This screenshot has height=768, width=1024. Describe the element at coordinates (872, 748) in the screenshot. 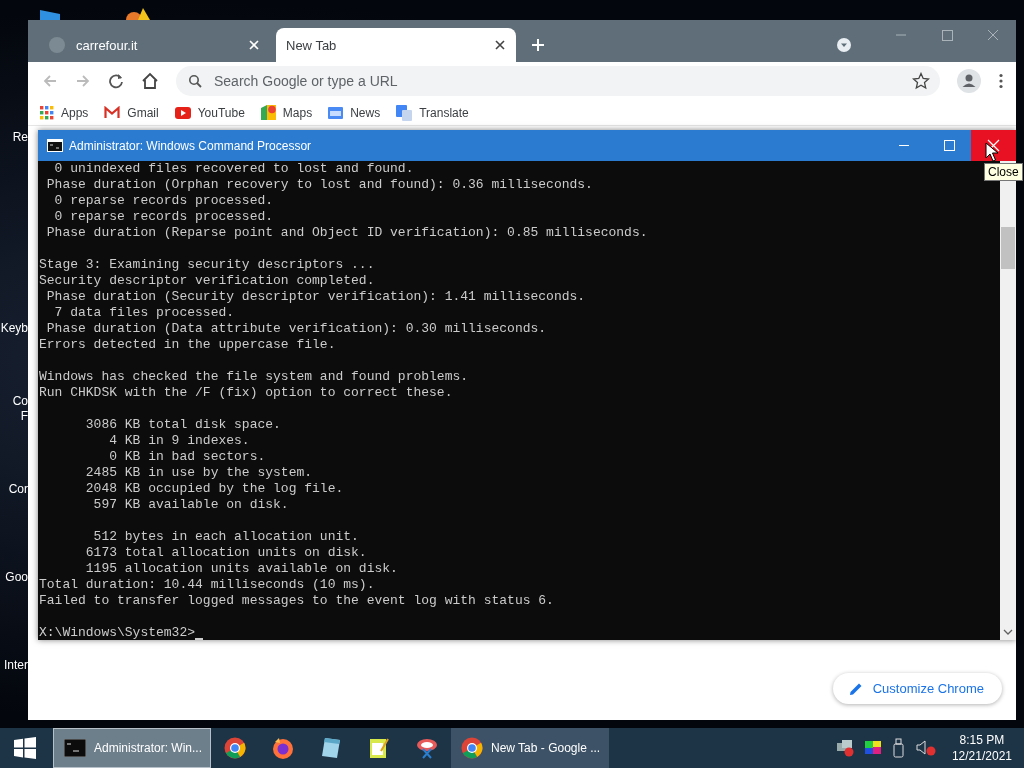

I see `color-display-icon` at that location.